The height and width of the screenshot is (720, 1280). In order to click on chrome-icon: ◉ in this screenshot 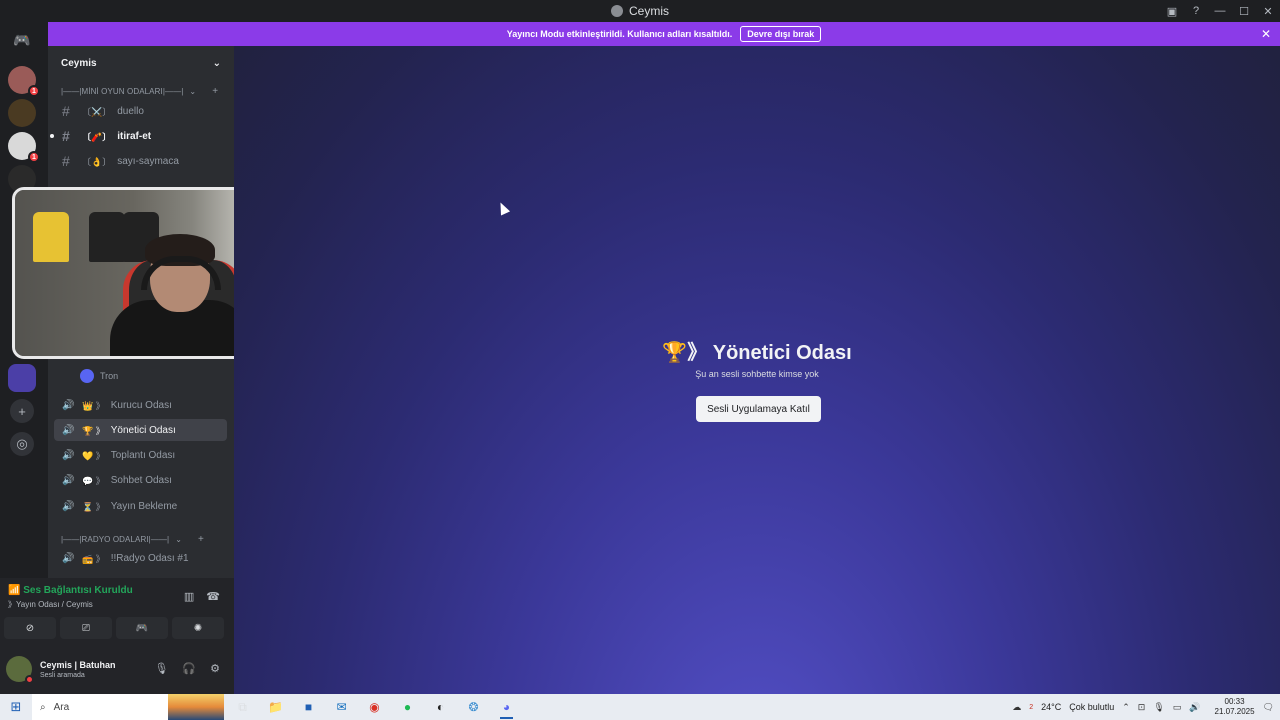, I will do `click(374, 707)`.